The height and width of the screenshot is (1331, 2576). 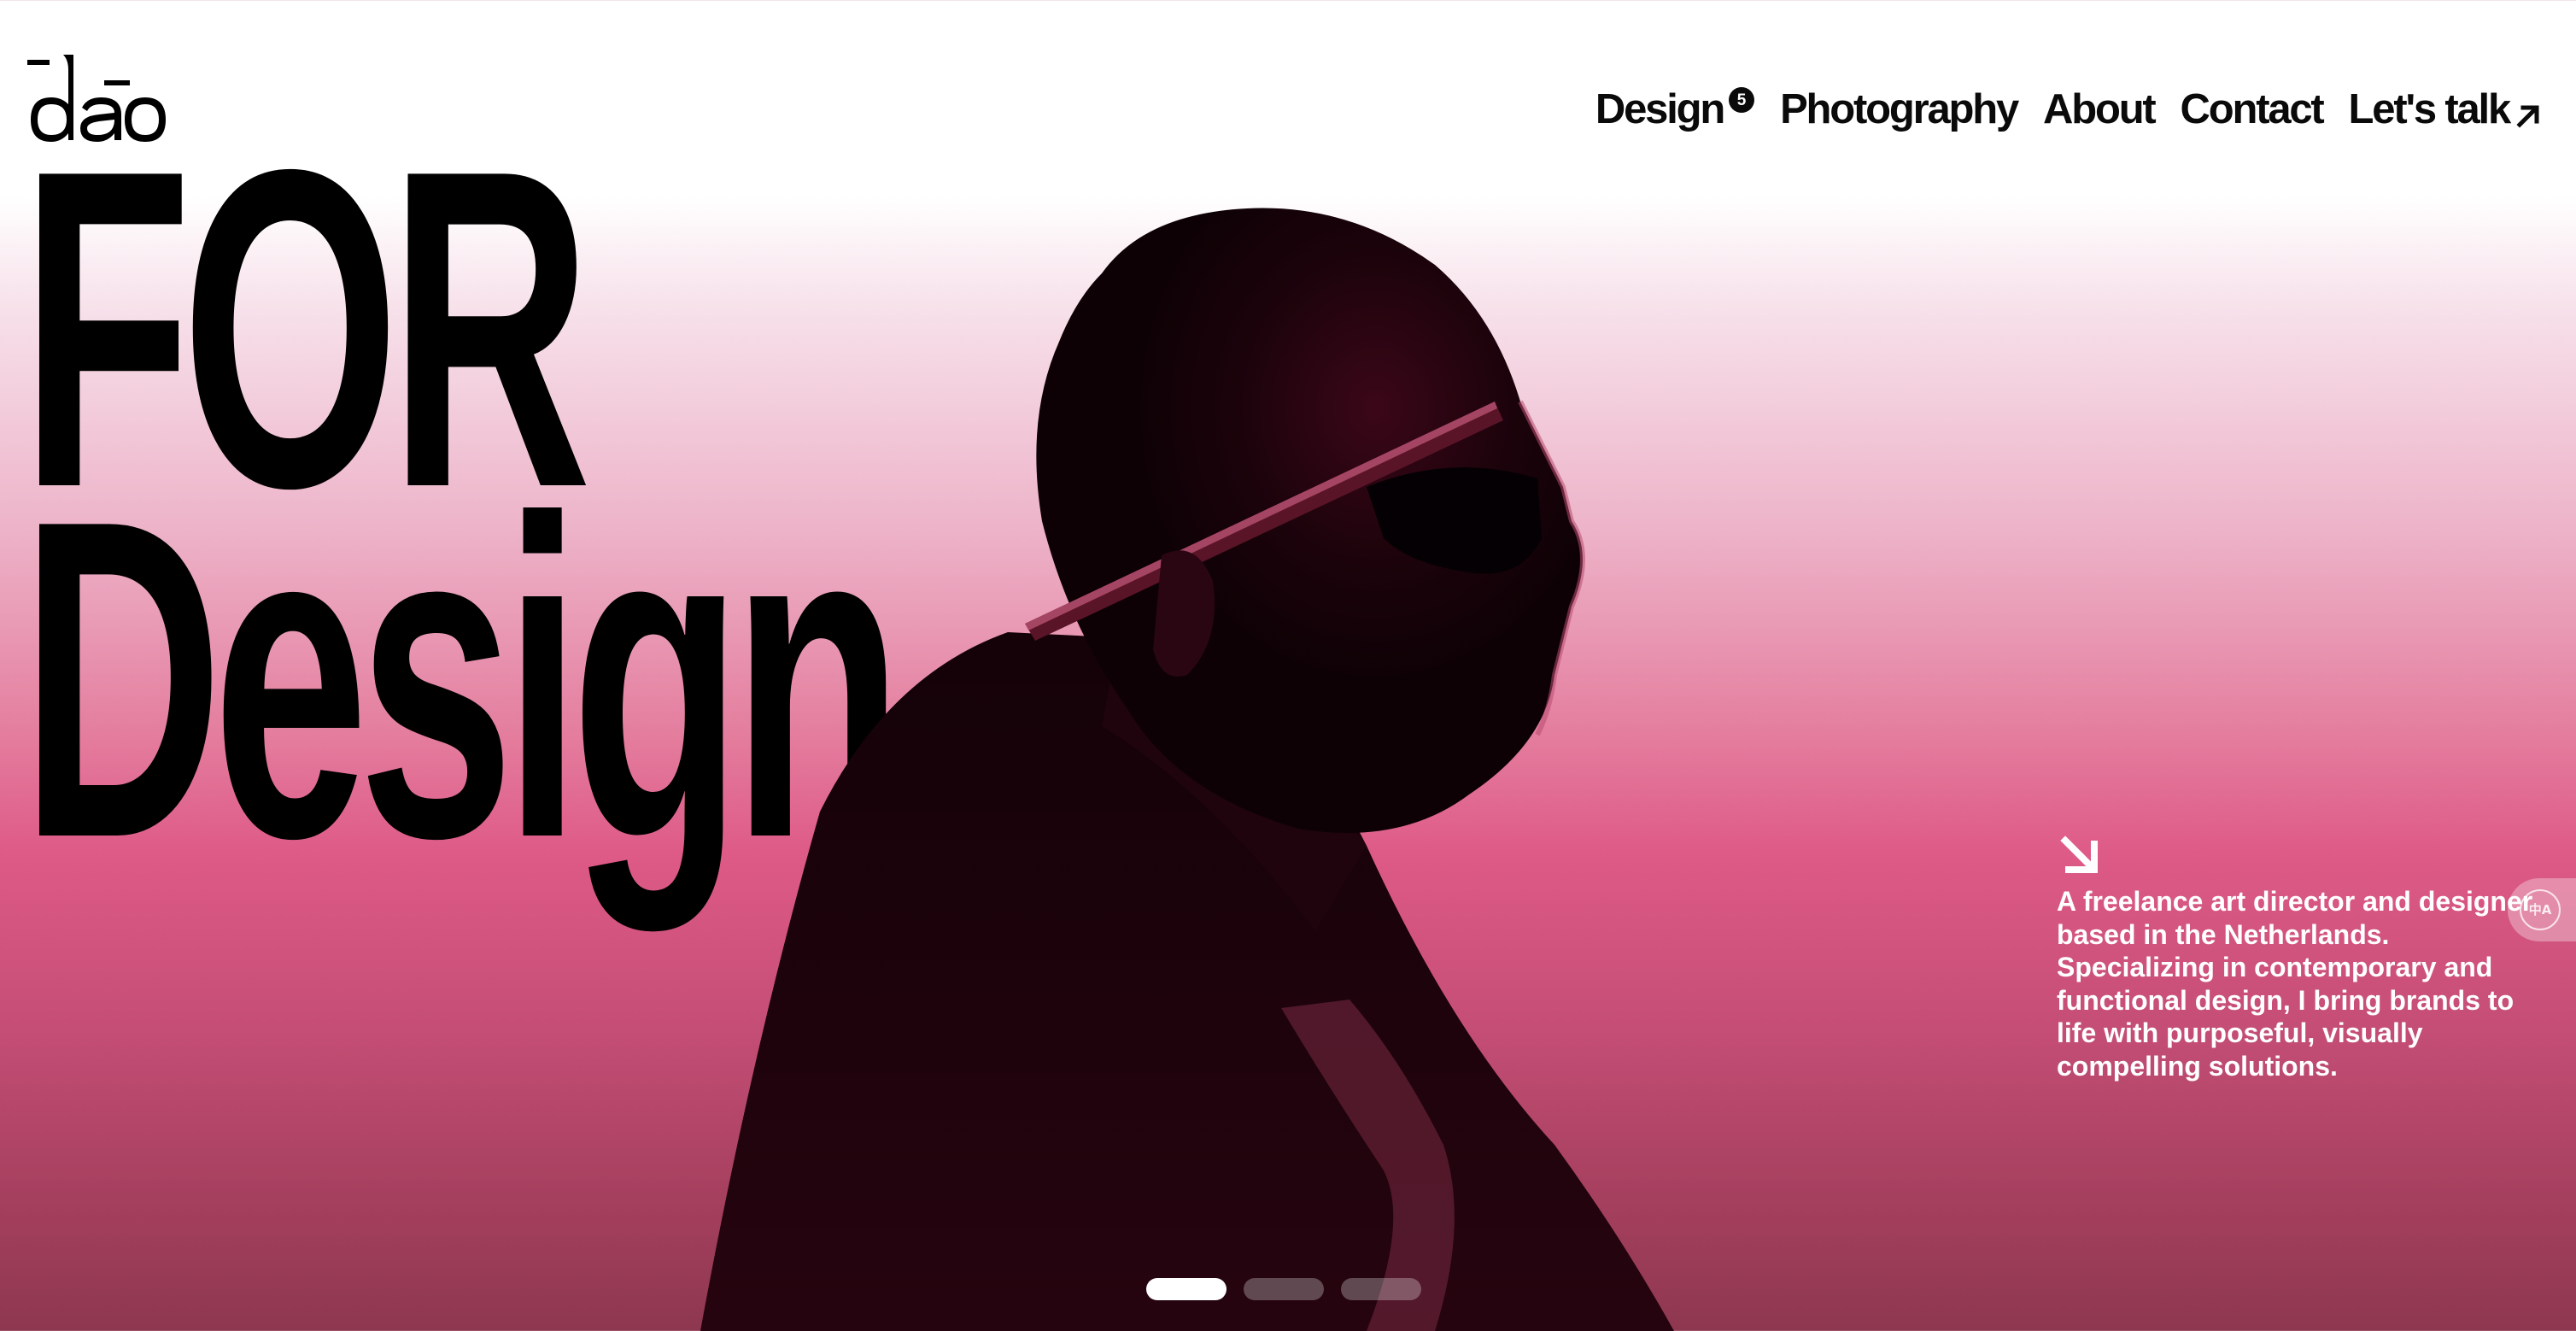 I want to click on design-count-badge: 5, so click(x=1742, y=100).